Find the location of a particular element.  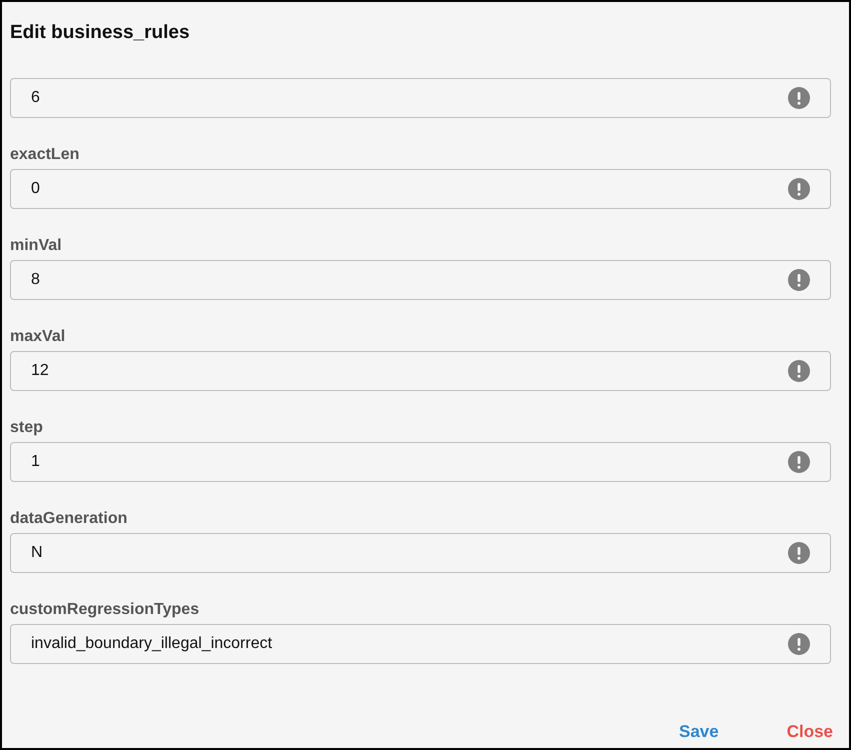

input-field: 1 is located at coordinates (420, 462).